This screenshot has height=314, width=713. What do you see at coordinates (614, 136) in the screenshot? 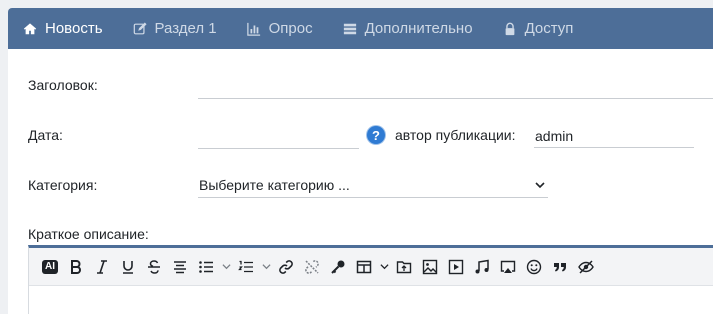
I see `author-input` at bounding box center [614, 136].